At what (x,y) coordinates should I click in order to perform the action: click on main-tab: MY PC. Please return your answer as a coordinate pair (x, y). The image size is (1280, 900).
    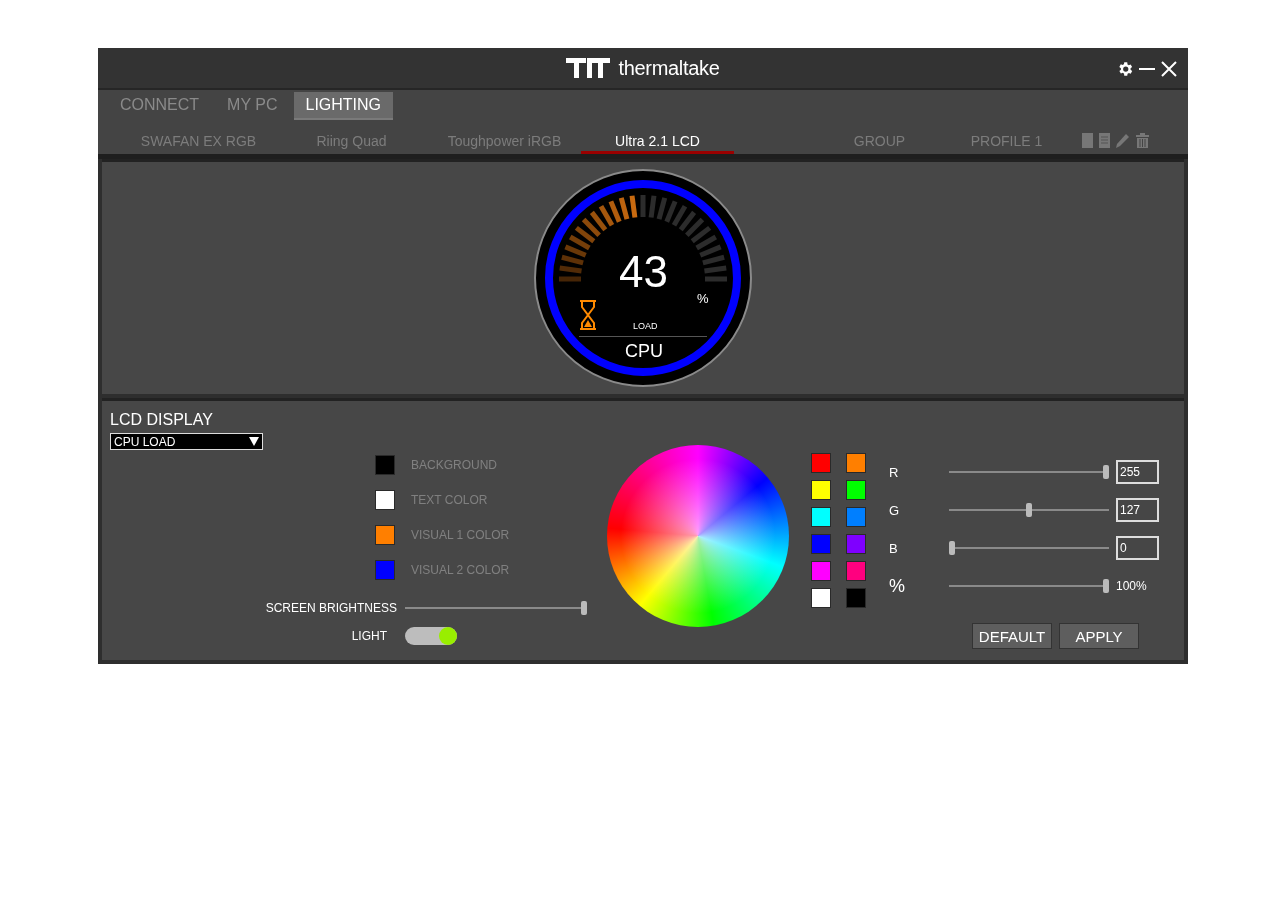
    Looking at the image, I should click on (252, 105).